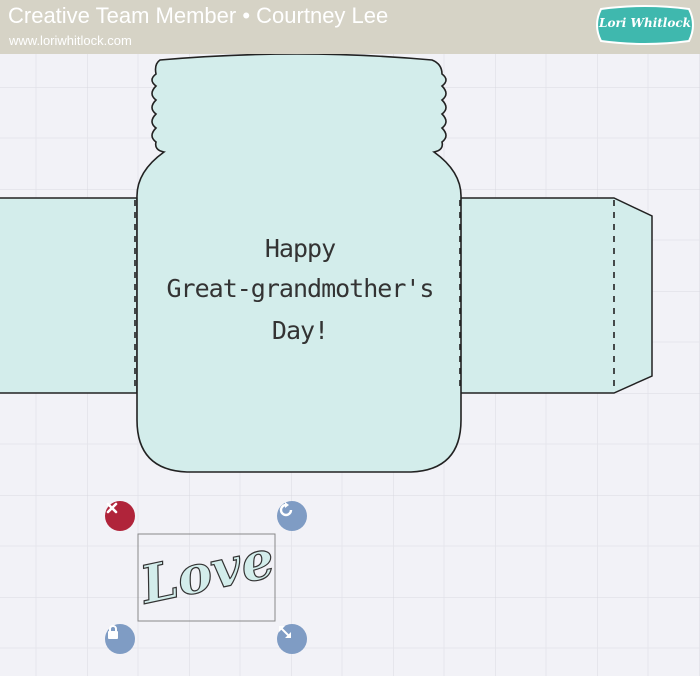 The width and height of the screenshot is (700, 676). What do you see at coordinates (300, 248) in the screenshot?
I see `card-text-line1: Happy` at bounding box center [300, 248].